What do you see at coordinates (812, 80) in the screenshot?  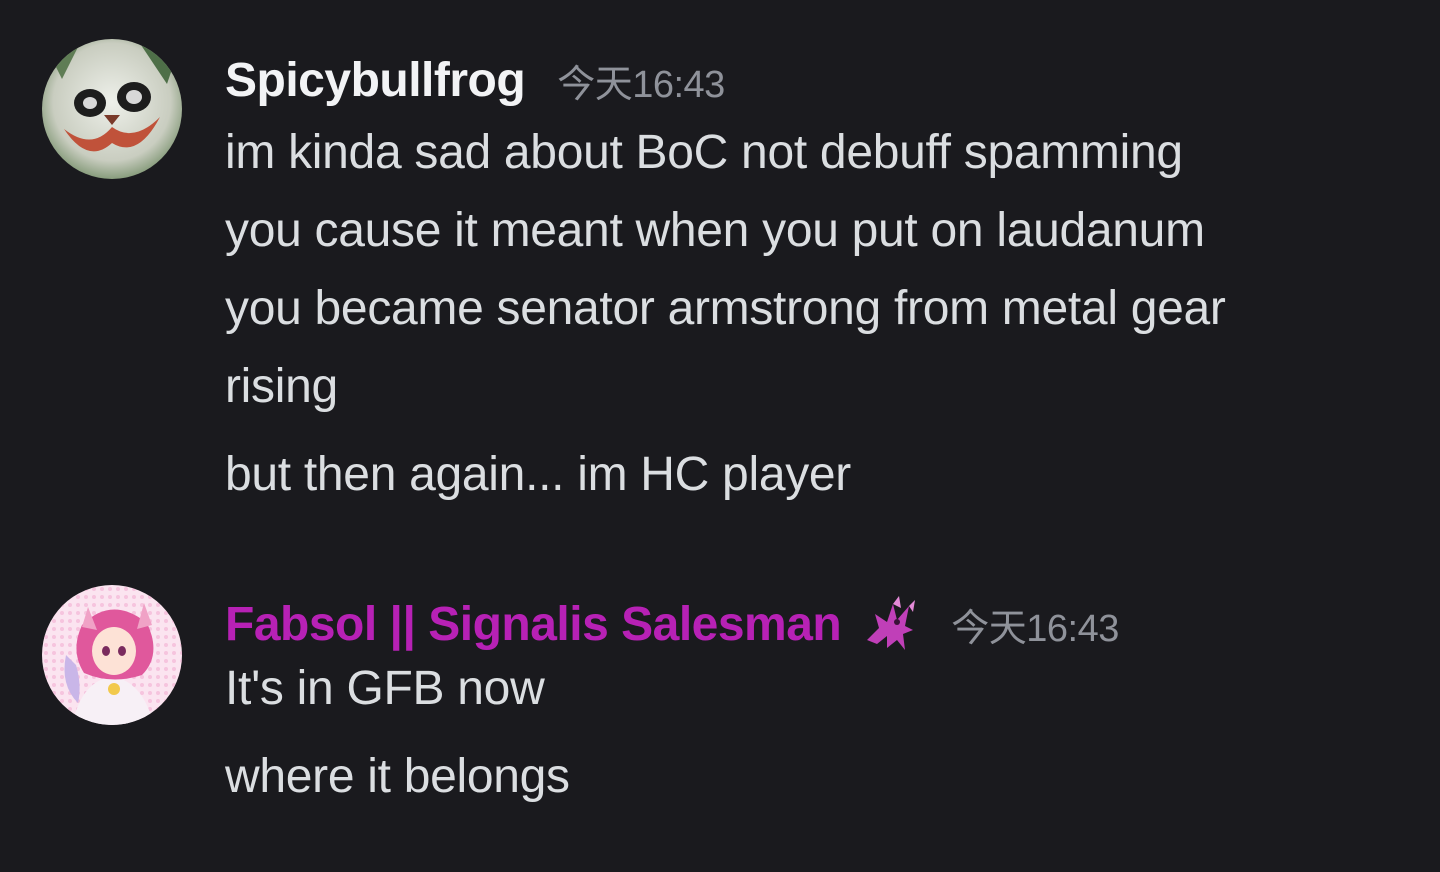 I see `message-header: Spicybullfrog 今天16:43` at bounding box center [812, 80].